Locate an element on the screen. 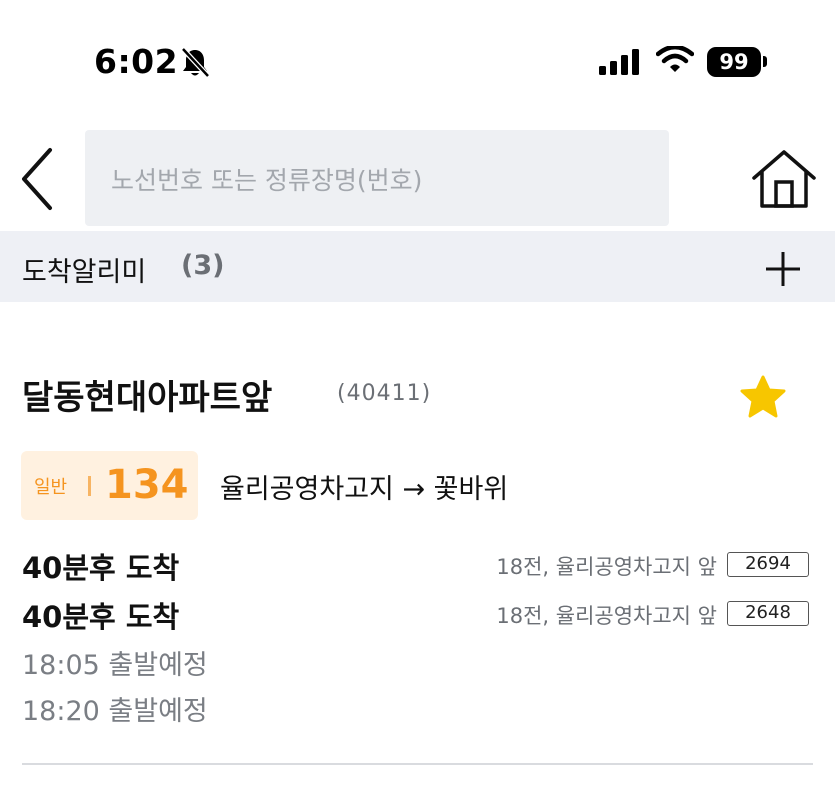 This screenshot has height=787, width=835. status-time: 6:02 is located at coordinates (136, 61).